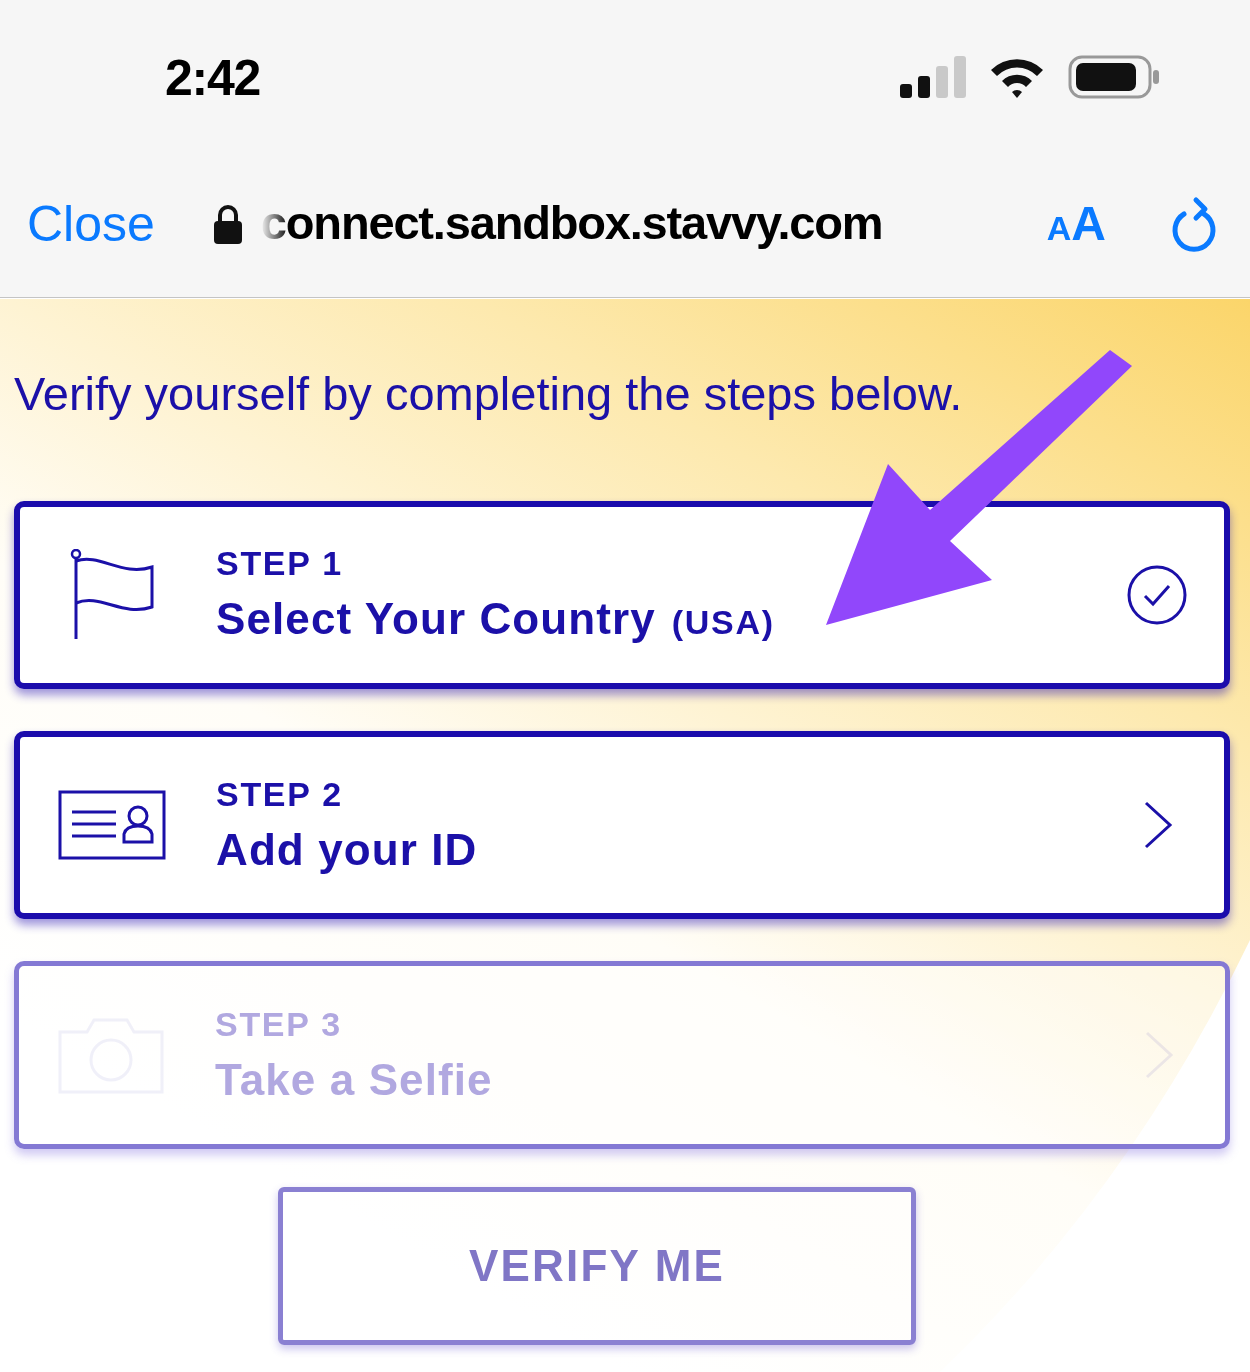  What do you see at coordinates (112, 825) in the screenshot?
I see `id-card-icon` at bounding box center [112, 825].